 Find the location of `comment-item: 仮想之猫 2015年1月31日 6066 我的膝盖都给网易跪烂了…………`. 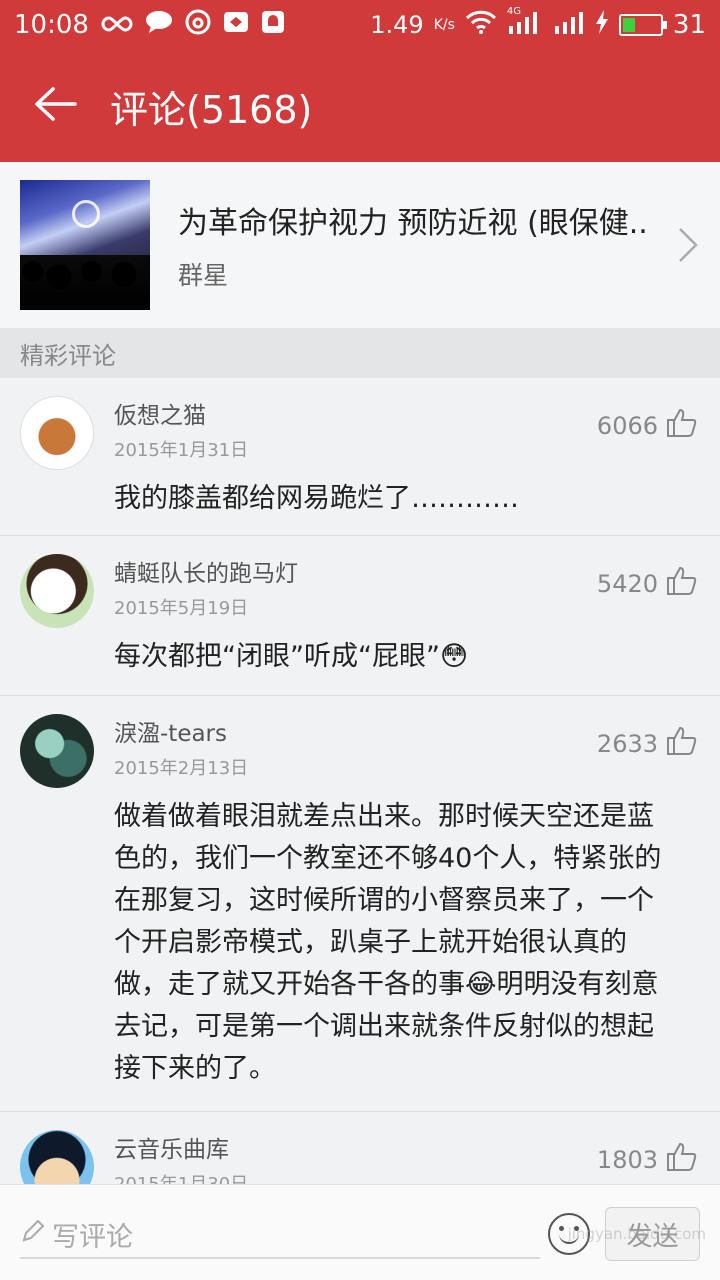

comment-item: 仮想之猫 2015年1月31日 6066 我的膝盖都给网易跪烂了………… is located at coordinates (360, 457).